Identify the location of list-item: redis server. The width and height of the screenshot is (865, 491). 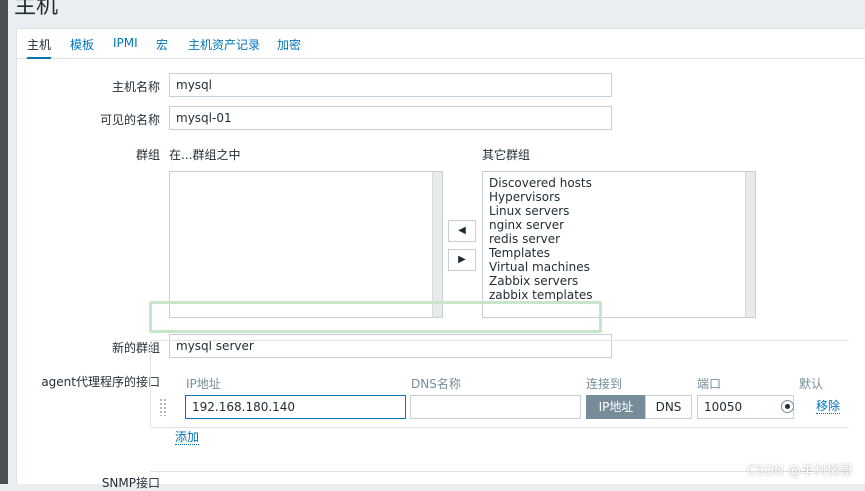
(619, 239).